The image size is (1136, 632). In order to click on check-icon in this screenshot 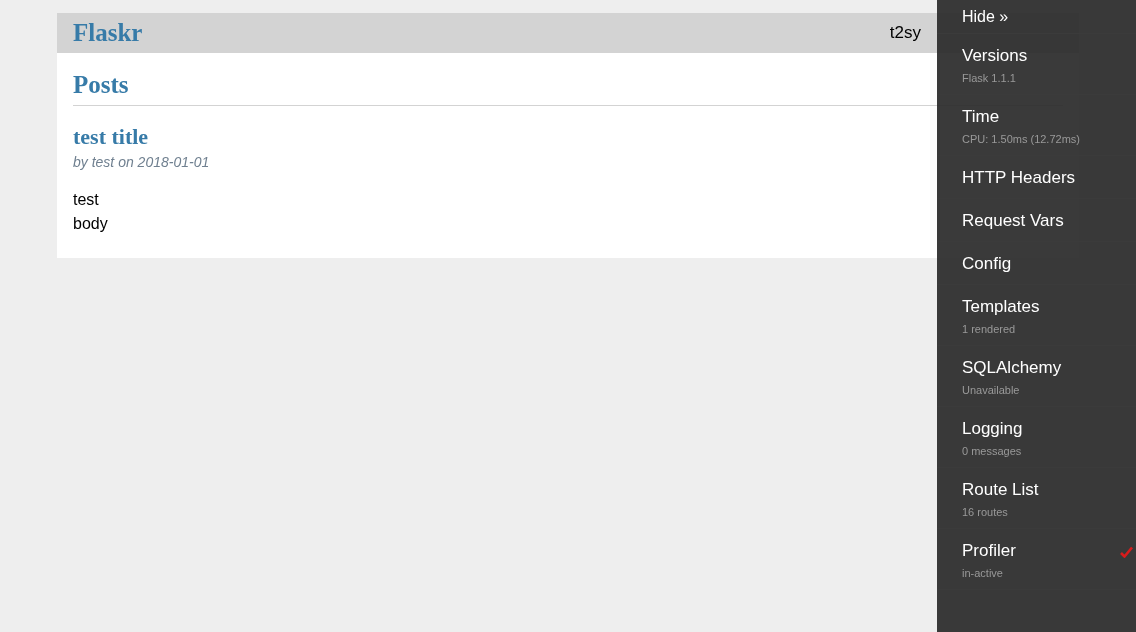, I will do `click(1126, 552)`.